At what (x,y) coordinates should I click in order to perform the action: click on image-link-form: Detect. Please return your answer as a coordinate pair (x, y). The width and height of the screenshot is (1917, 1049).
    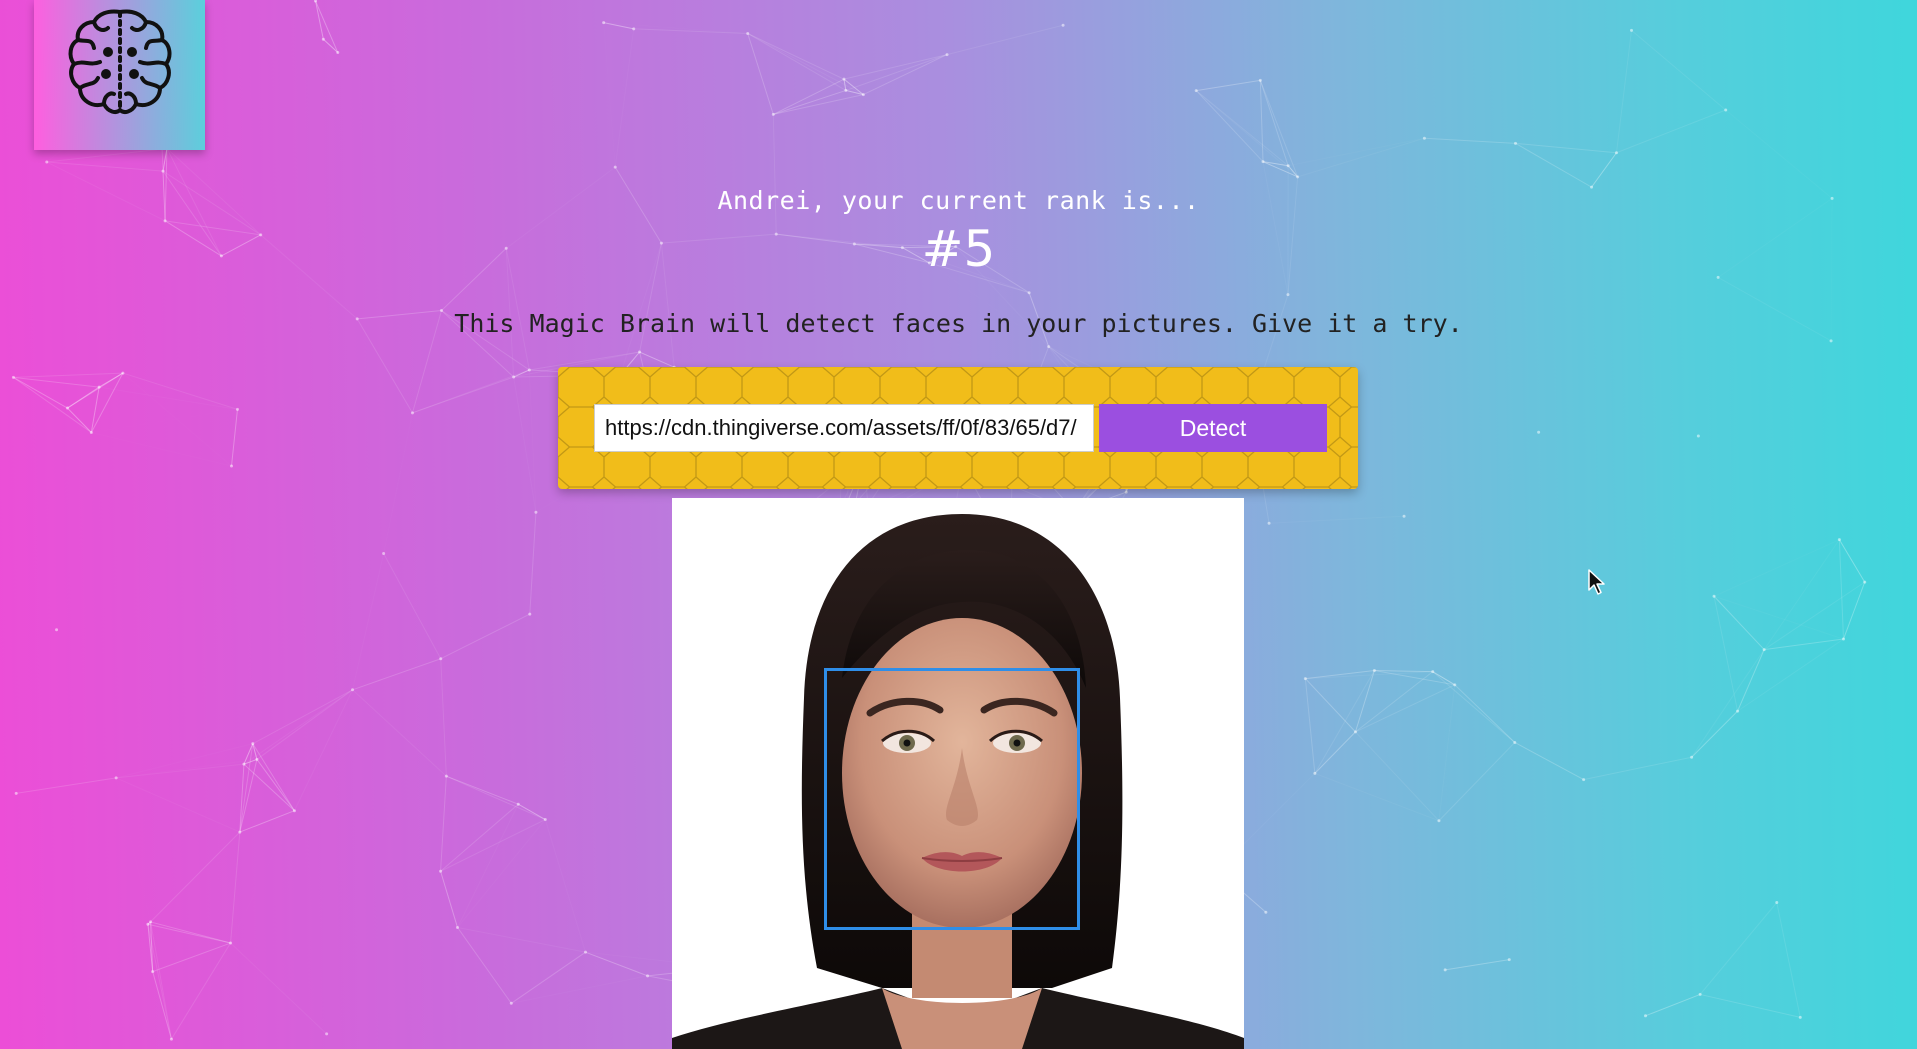
    Looking at the image, I should click on (958, 428).